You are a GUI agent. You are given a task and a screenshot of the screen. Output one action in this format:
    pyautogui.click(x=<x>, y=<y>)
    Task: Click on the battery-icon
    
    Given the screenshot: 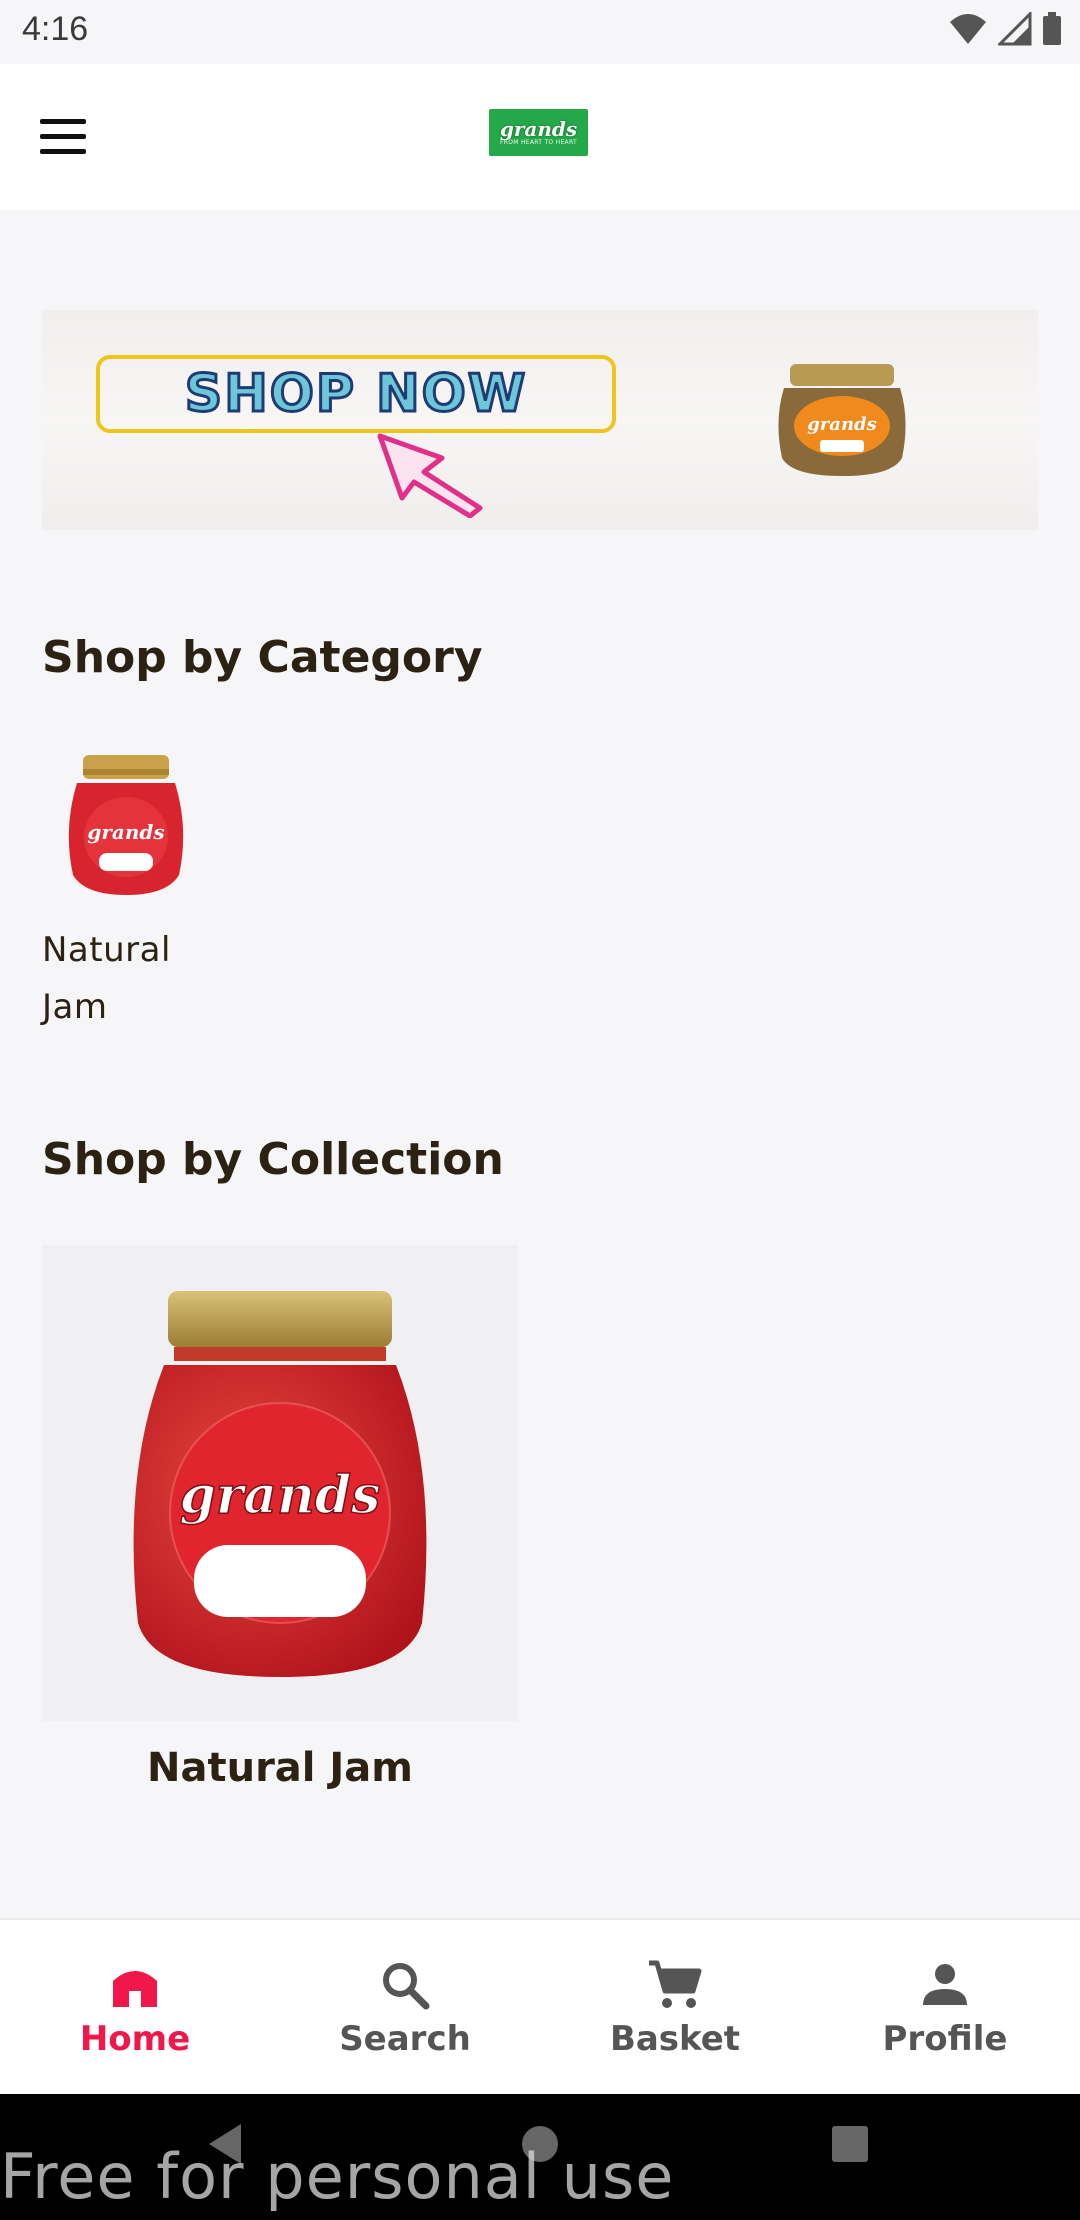 What is the action you would take?
    pyautogui.click(x=1052, y=28)
    